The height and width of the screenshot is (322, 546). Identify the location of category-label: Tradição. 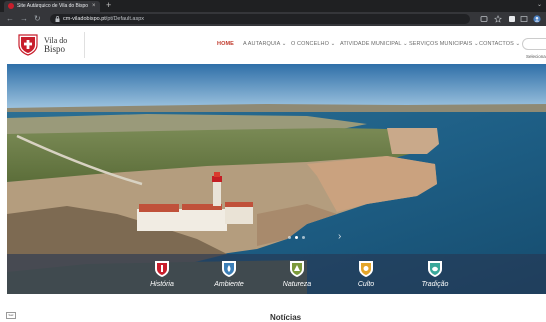
(435, 284).